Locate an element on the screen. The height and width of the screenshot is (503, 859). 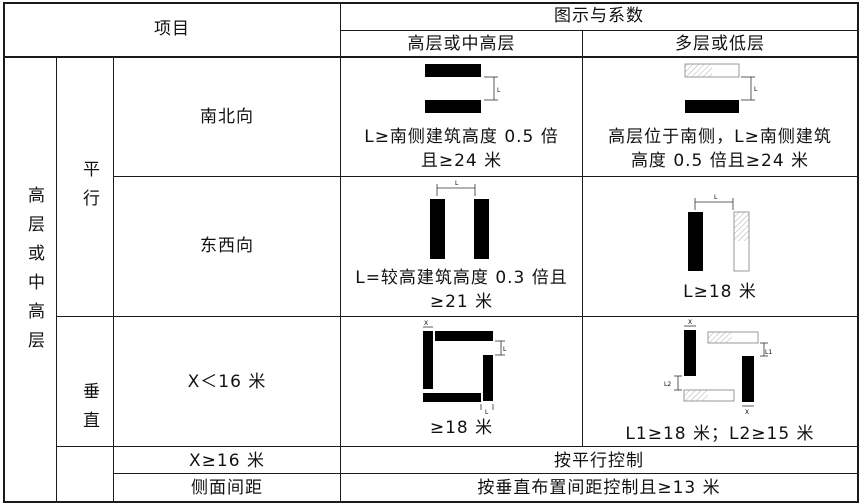
perp-high-l-label: L is located at coordinates (505, 349).